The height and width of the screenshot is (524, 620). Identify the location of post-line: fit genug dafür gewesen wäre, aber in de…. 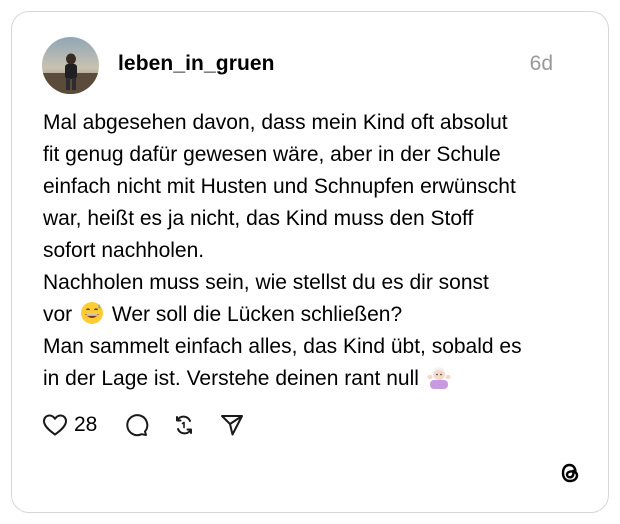
(272, 154).